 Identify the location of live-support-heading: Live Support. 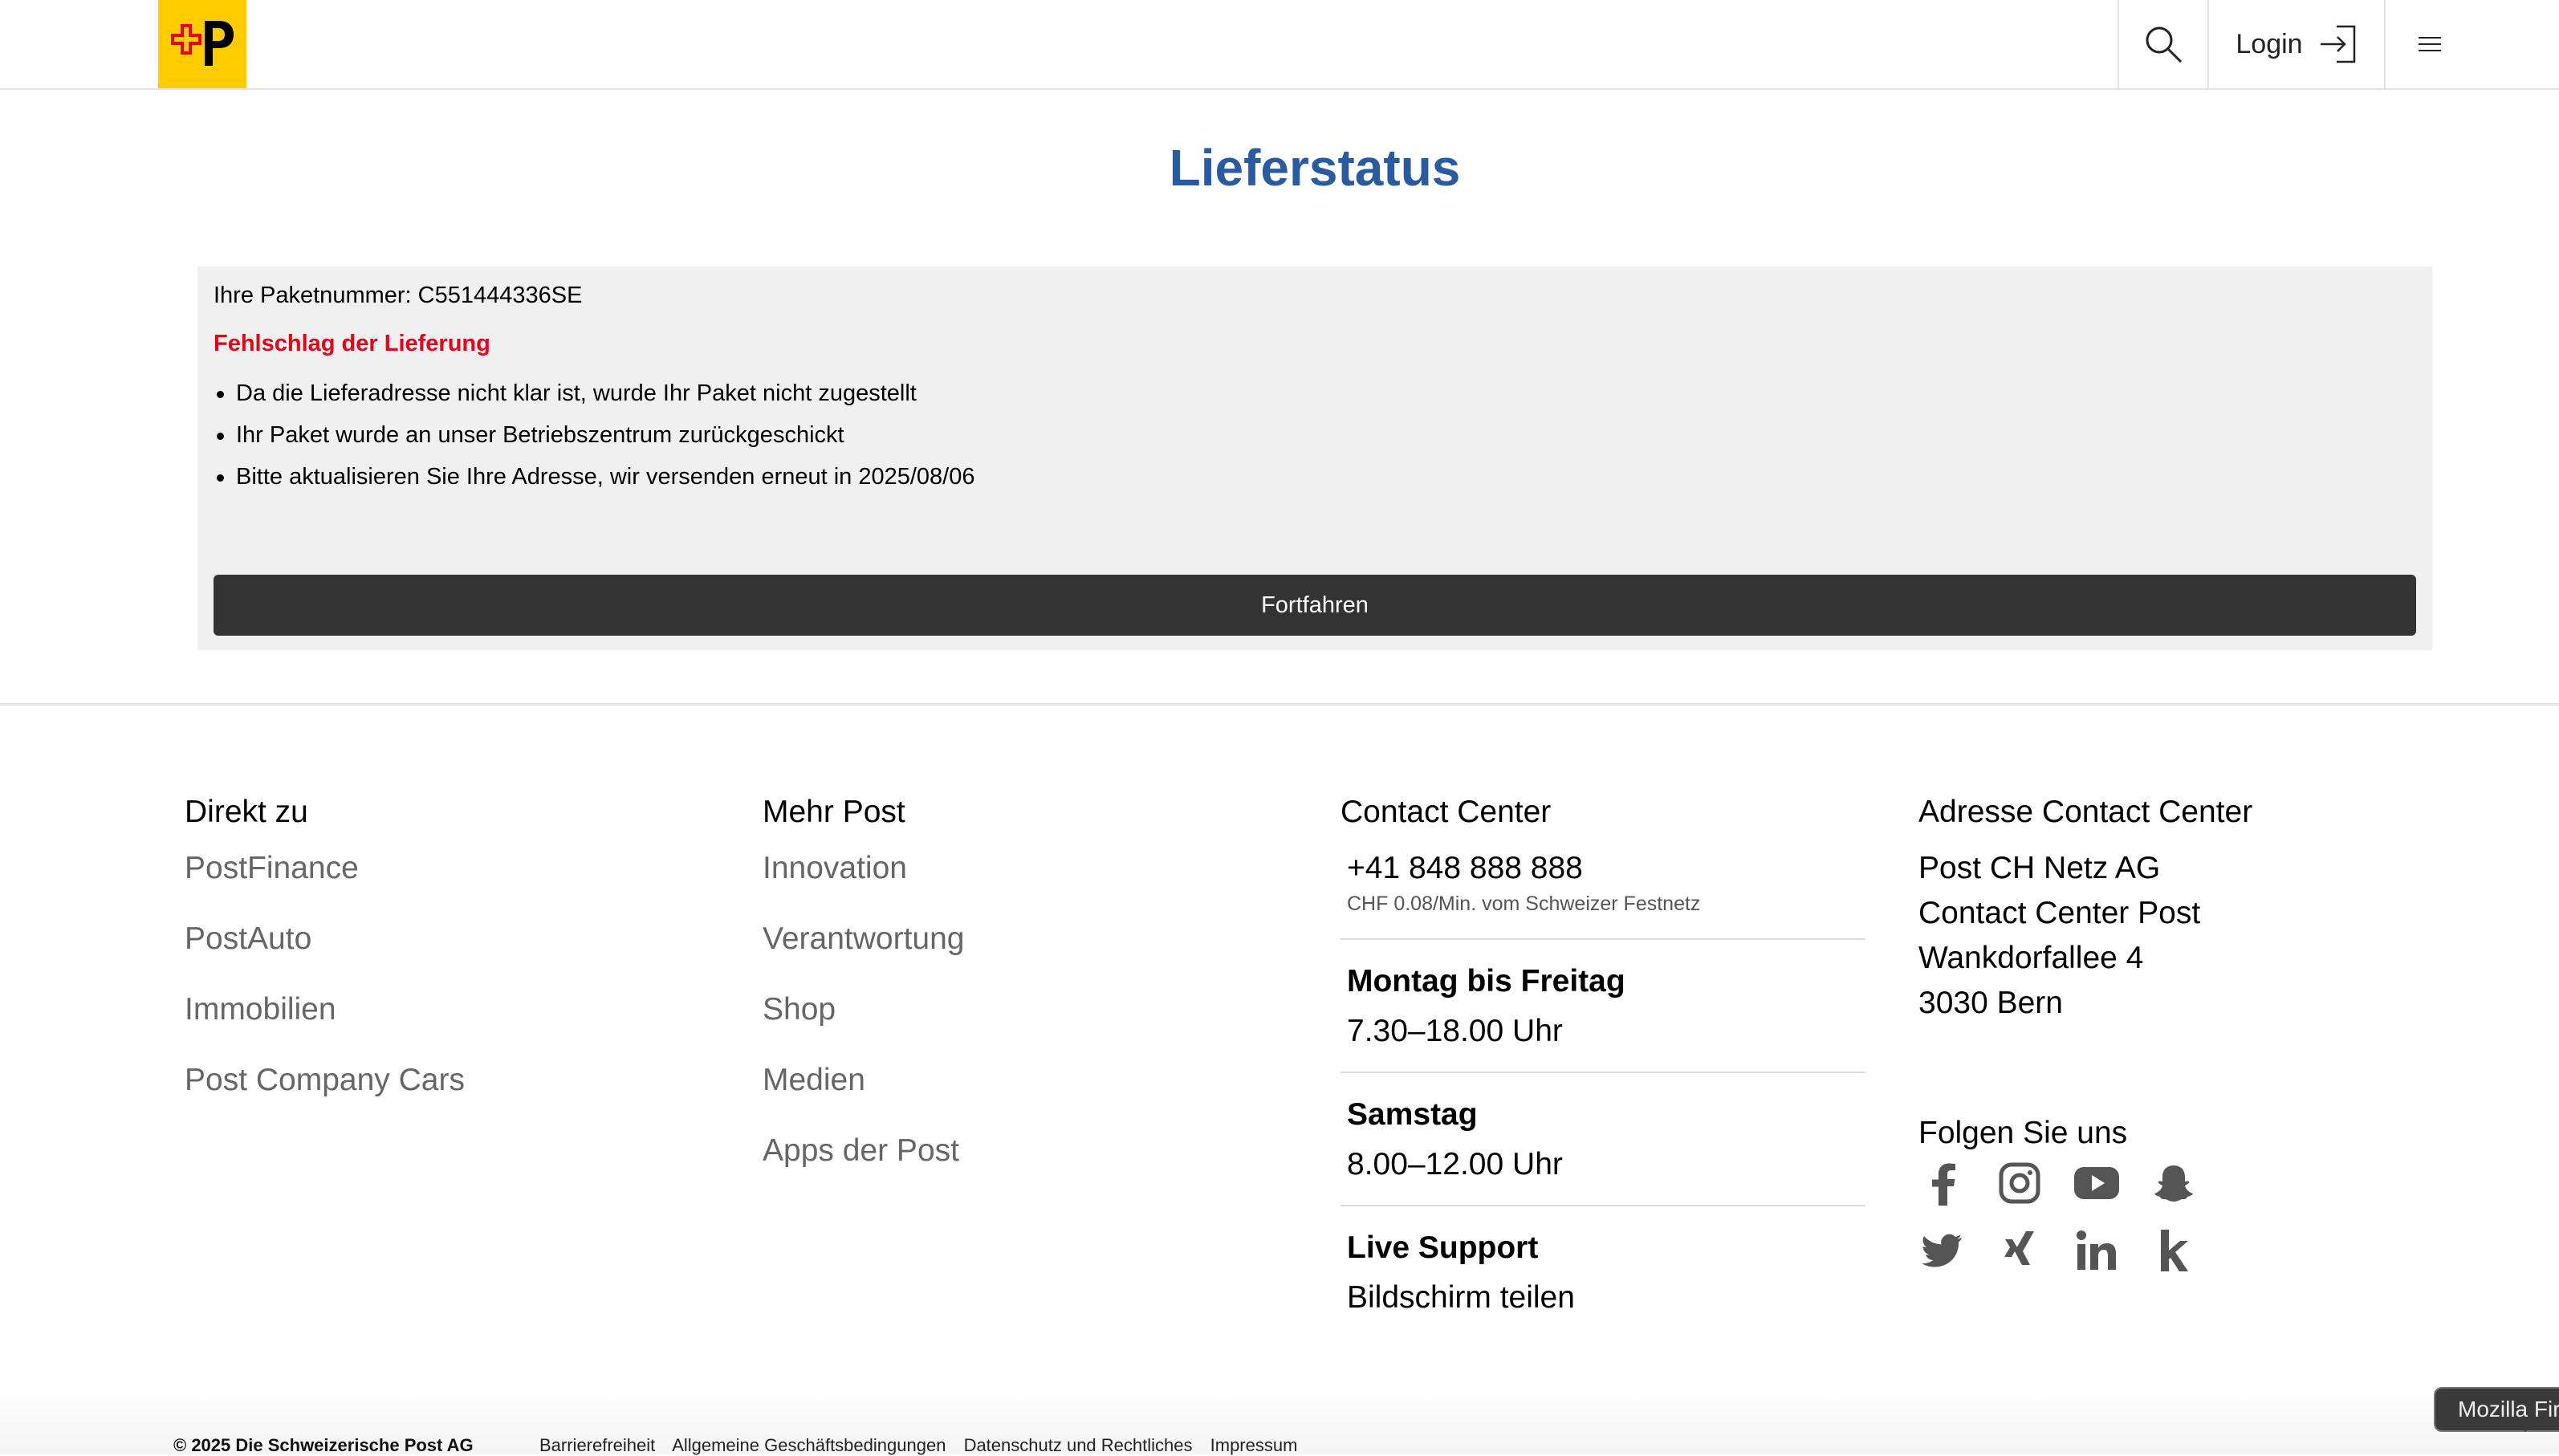
(1443, 1247).